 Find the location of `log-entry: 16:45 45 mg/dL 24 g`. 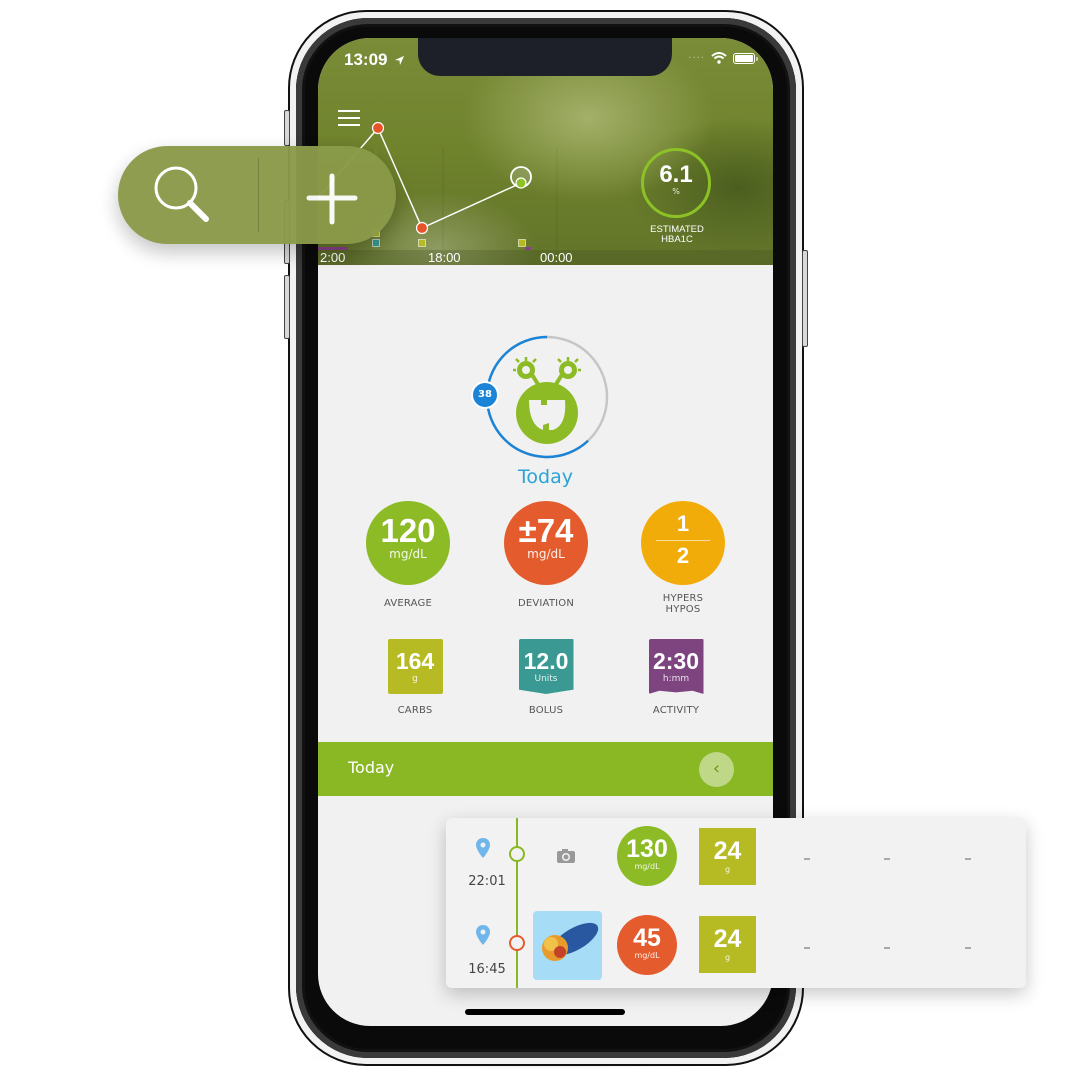

log-entry: 16:45 45 mg/dL 24 g is located at coordinates (736, 945).